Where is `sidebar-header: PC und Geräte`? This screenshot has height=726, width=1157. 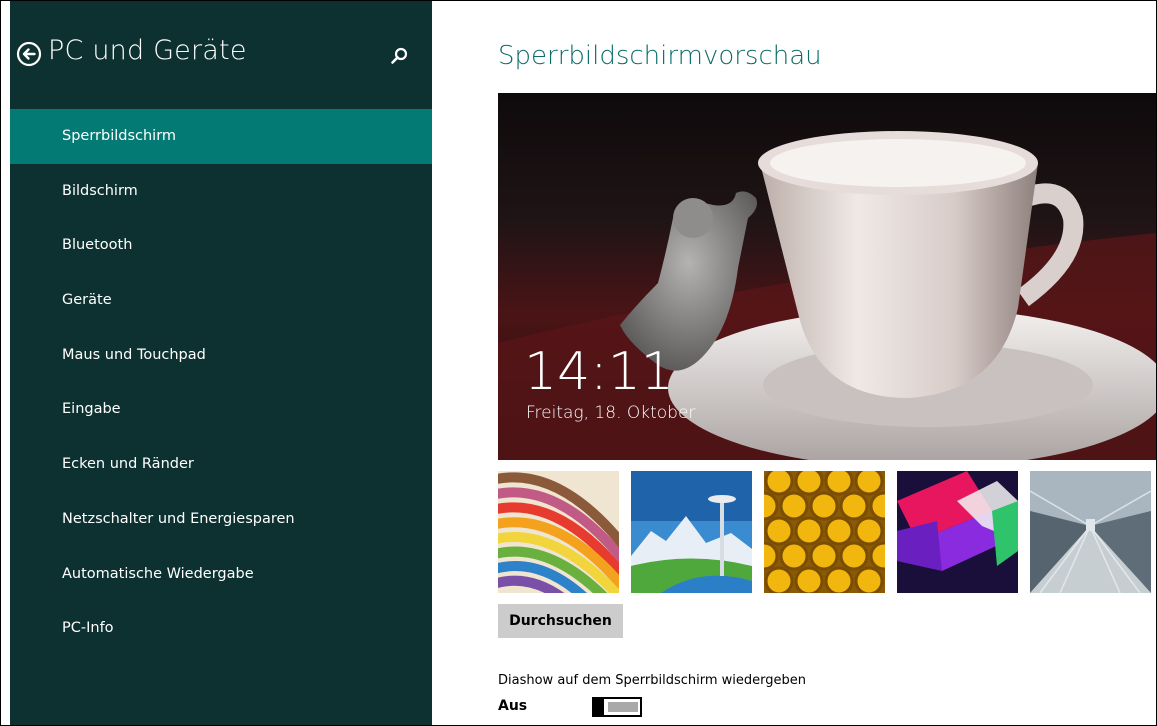
sidebar-header: PC und Geräte is located at coordinates (221, 56).